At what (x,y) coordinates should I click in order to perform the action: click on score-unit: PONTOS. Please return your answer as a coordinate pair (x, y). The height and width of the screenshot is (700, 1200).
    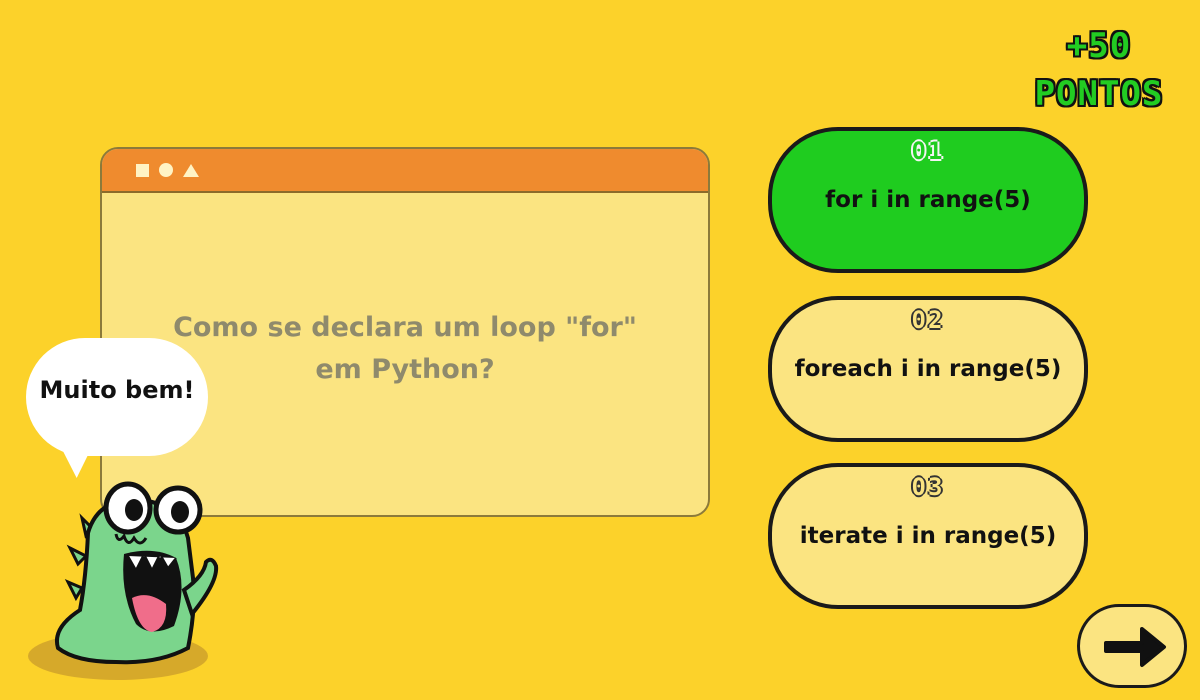
    Looking at the image, I should click on (1099, 94).